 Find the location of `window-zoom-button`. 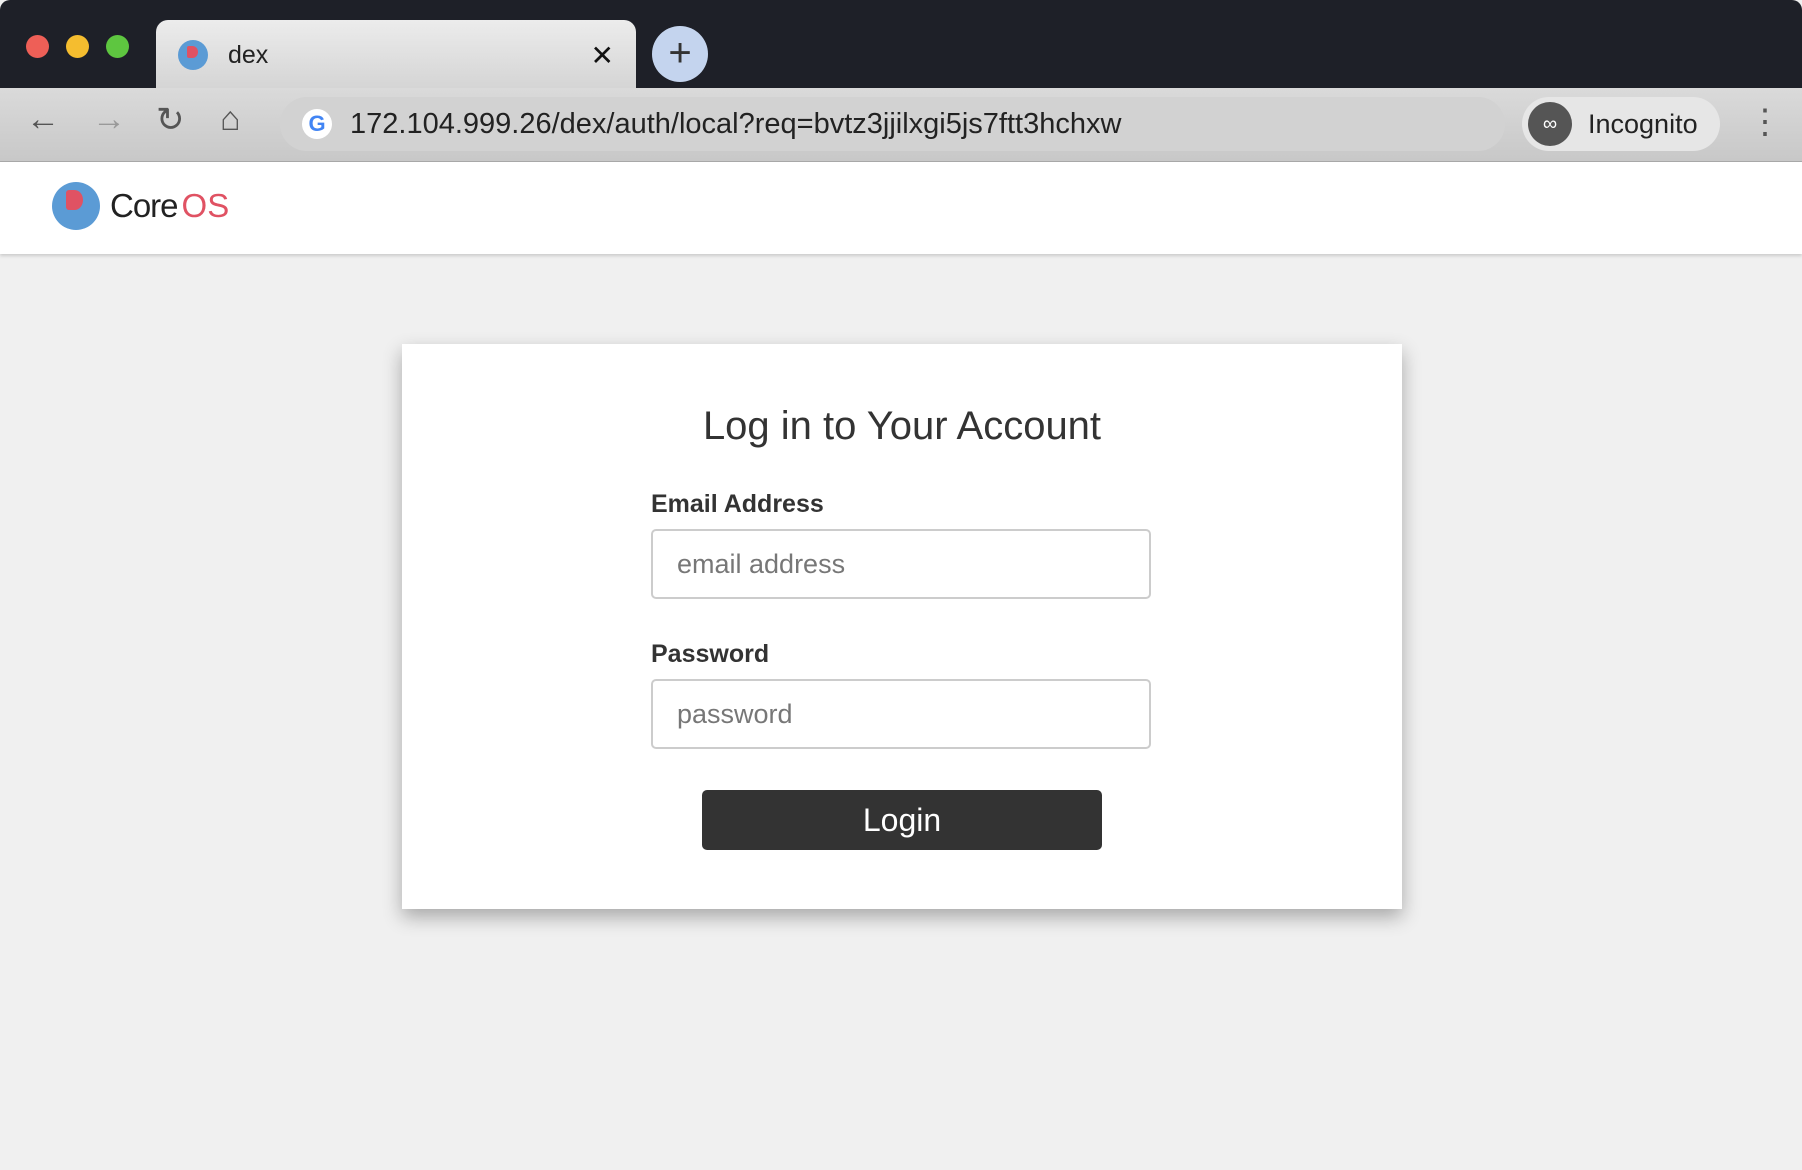

window-zoom-button is located at coordinates (117, 46).